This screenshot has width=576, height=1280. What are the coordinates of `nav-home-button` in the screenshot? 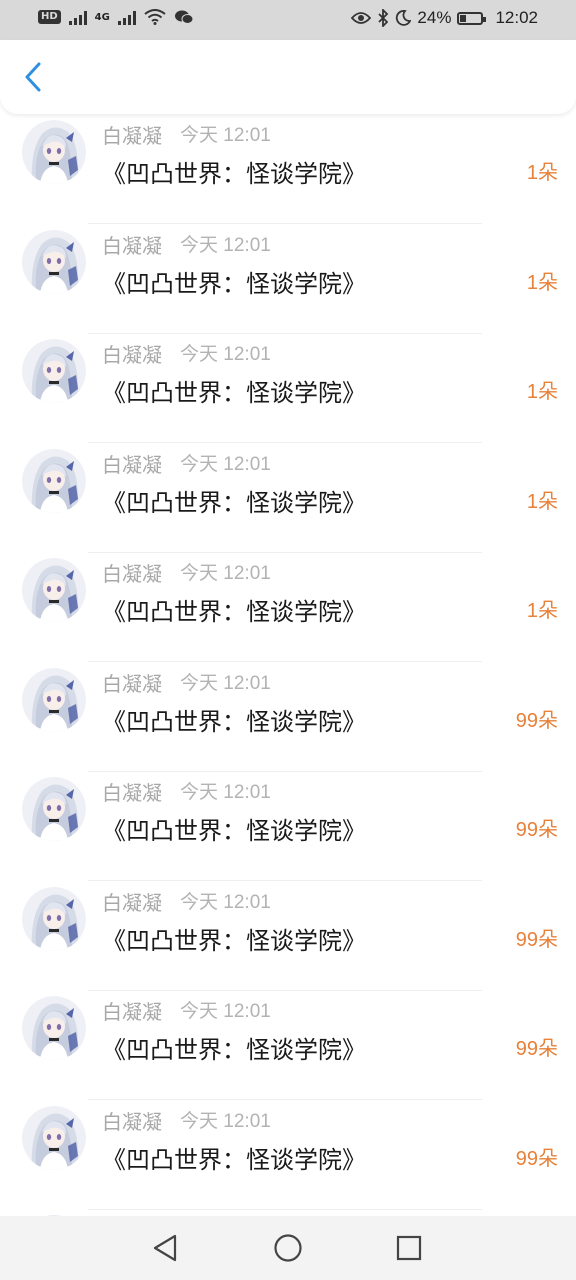 It's located at (288, 1248).